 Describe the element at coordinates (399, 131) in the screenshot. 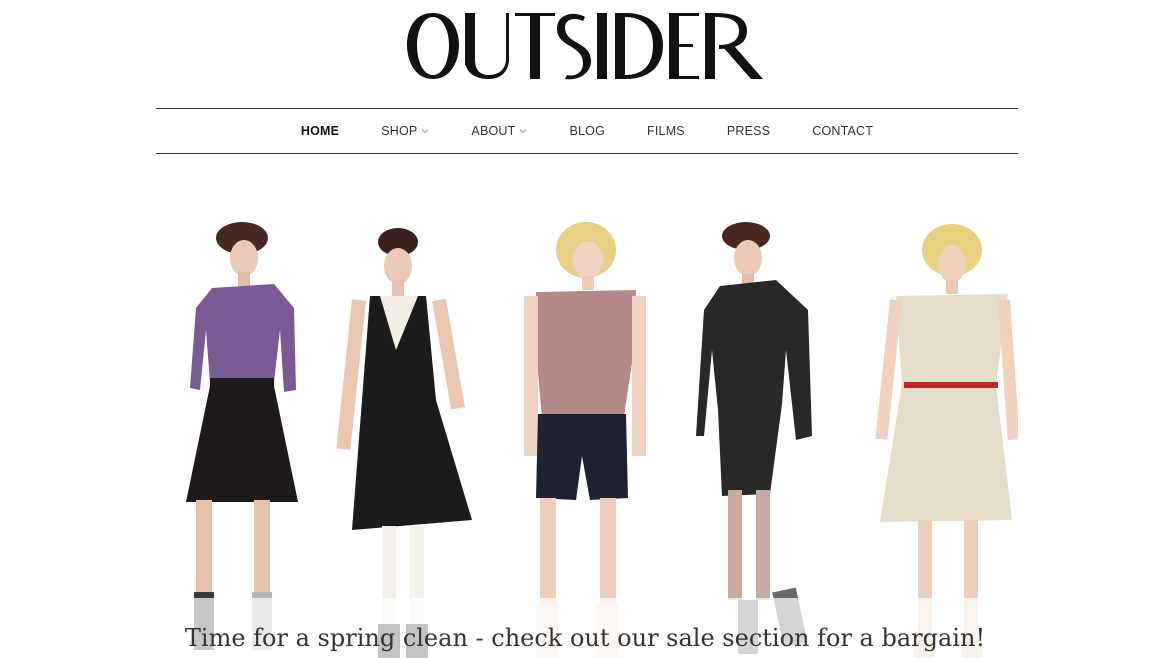

I see `nav-item-label: SHOP` at that location.